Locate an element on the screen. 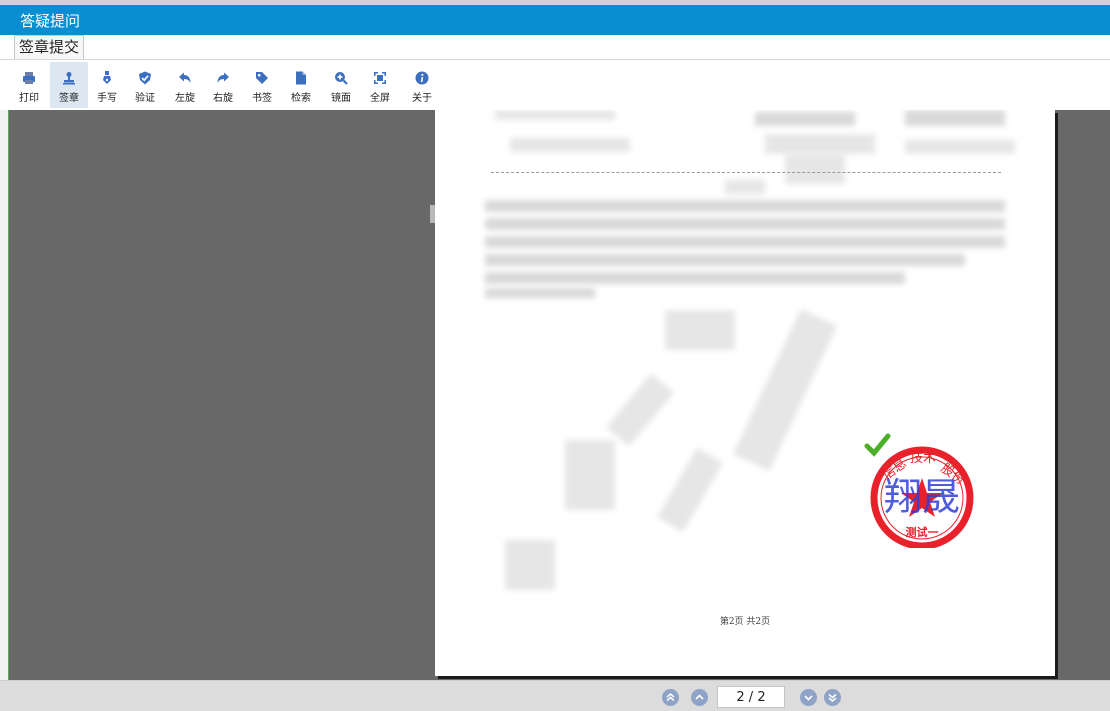 This screenshot has height=711, width=1110. shield-check-icon is located at coordinates (145, 78).